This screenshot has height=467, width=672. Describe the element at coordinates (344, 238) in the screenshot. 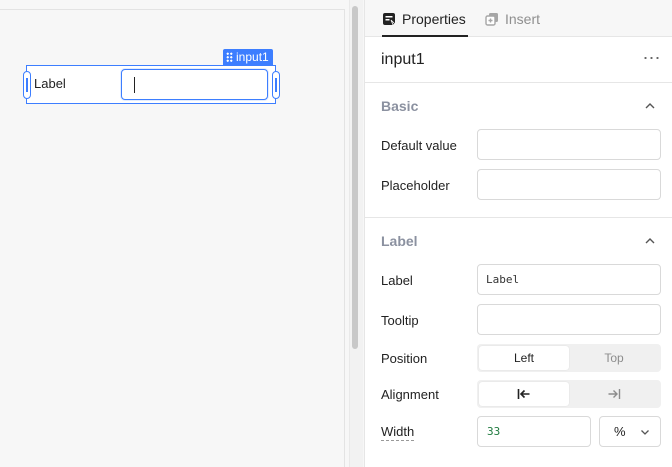

I see `canvas-edge` at that location.